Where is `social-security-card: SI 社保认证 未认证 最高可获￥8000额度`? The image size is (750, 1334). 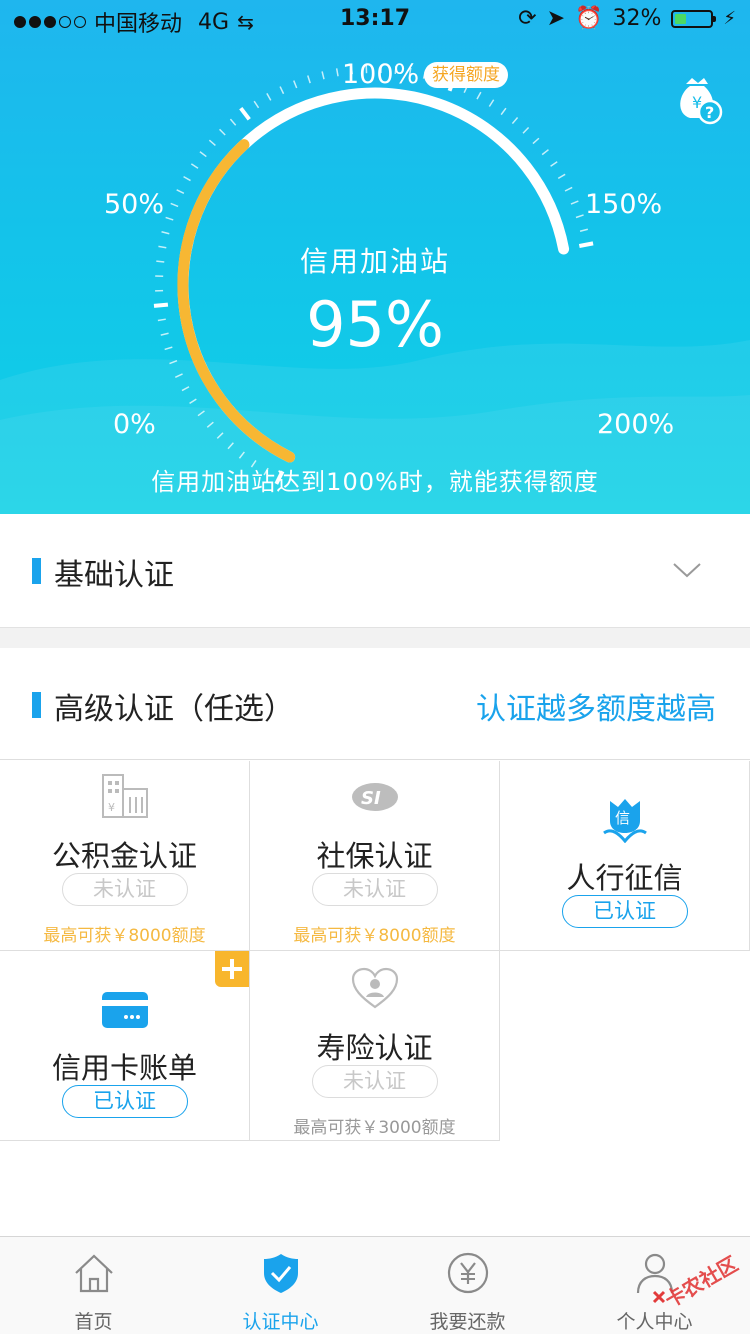 social-security-card: SI 社保认证 未认证 最高可获￥8000额度 is located at coordinates (375, 856).